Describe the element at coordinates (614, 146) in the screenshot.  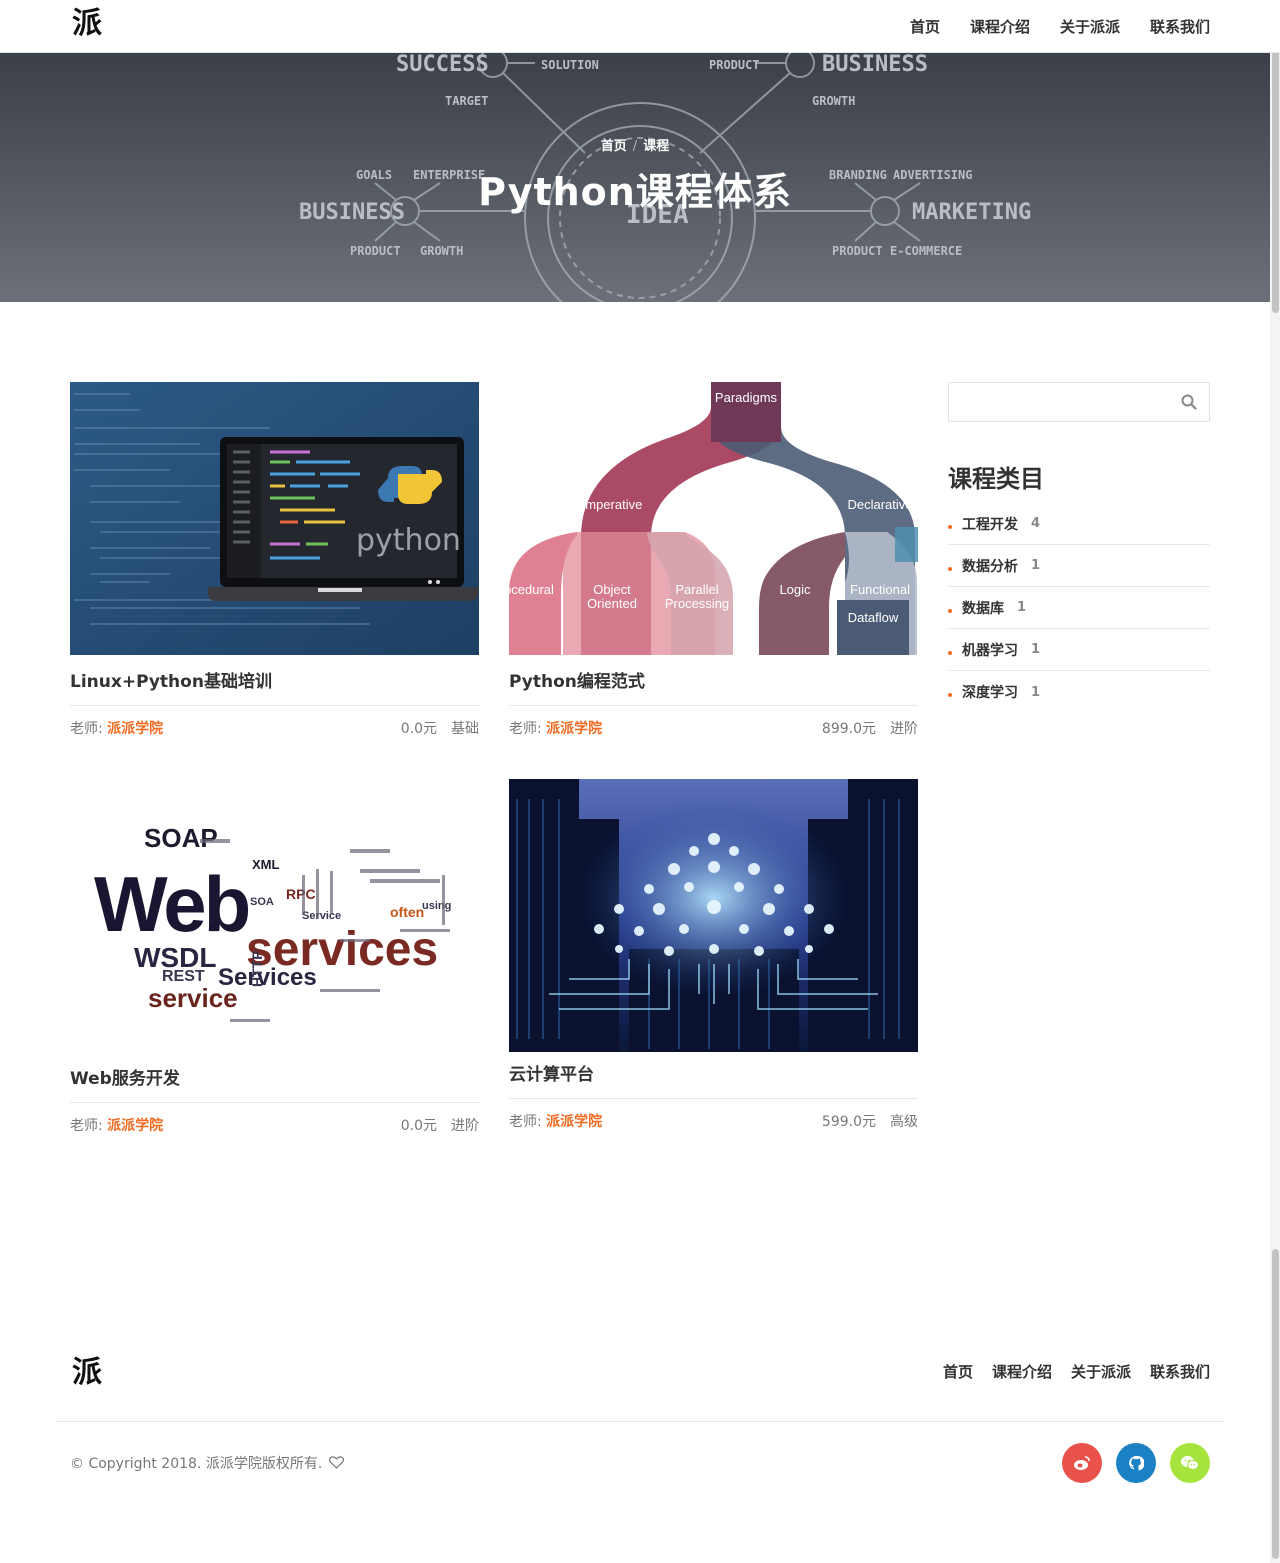
I see `breadcrumb-home: 首页` at that location.